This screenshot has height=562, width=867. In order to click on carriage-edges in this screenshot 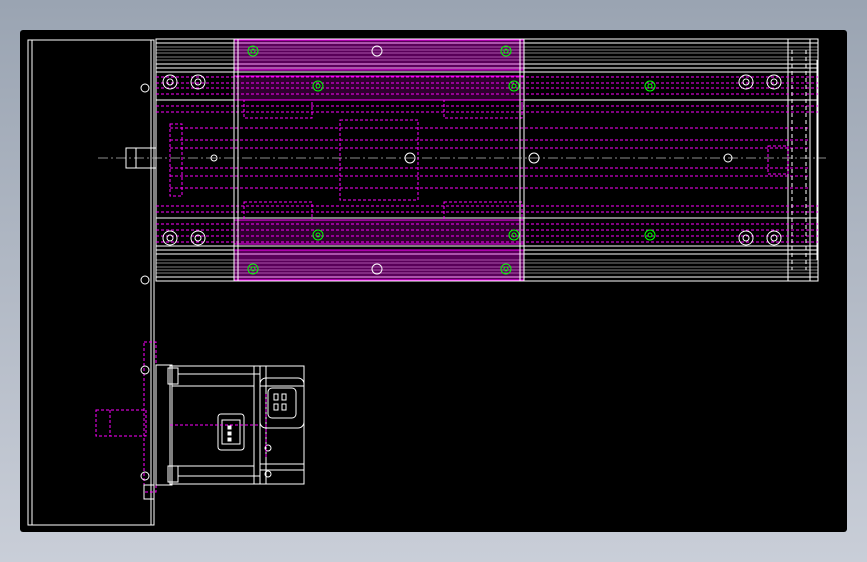, I will do `click(379, 160)`.